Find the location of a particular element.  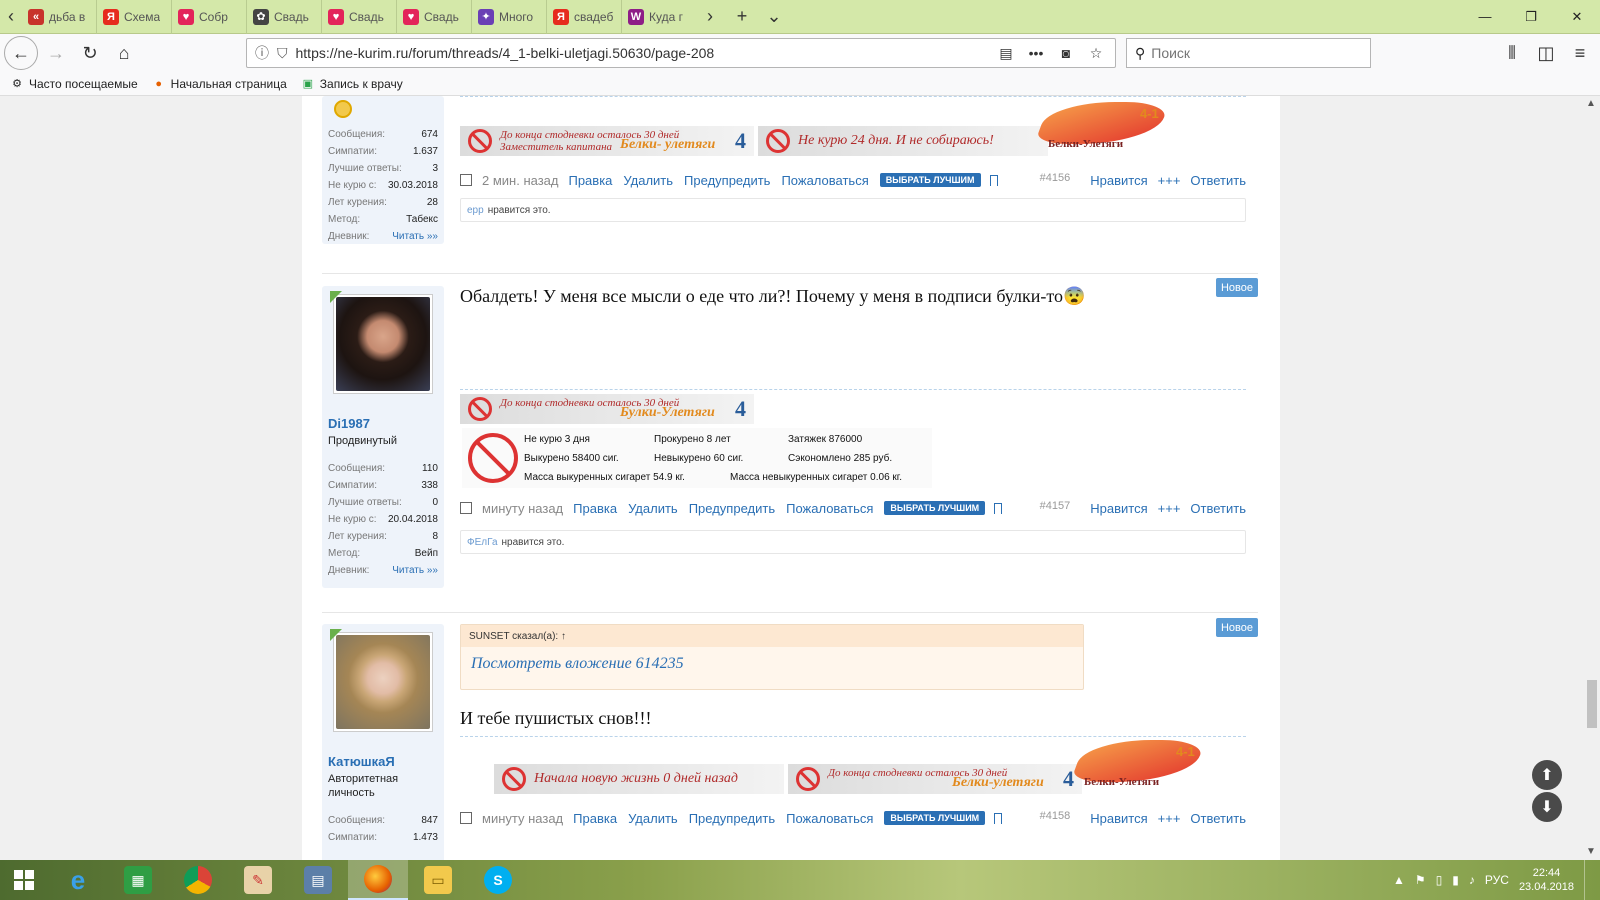

taskbar-skype: S is located at coordinates (498, 880).